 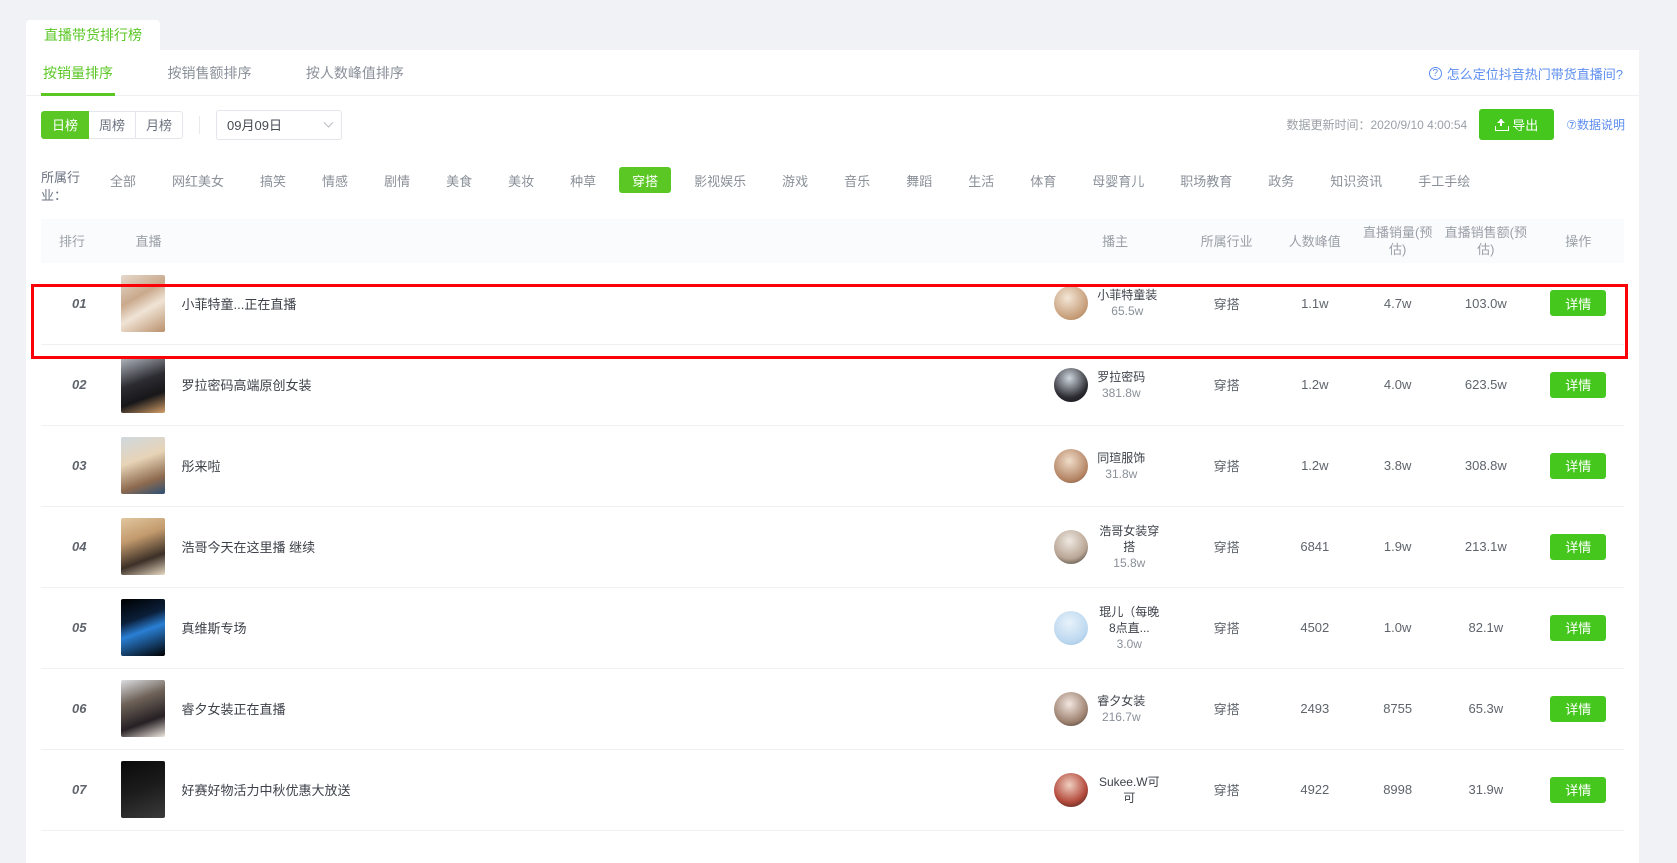 I want to click on anchor-name: Sukee.W可可, so click(x=1129, y=790).